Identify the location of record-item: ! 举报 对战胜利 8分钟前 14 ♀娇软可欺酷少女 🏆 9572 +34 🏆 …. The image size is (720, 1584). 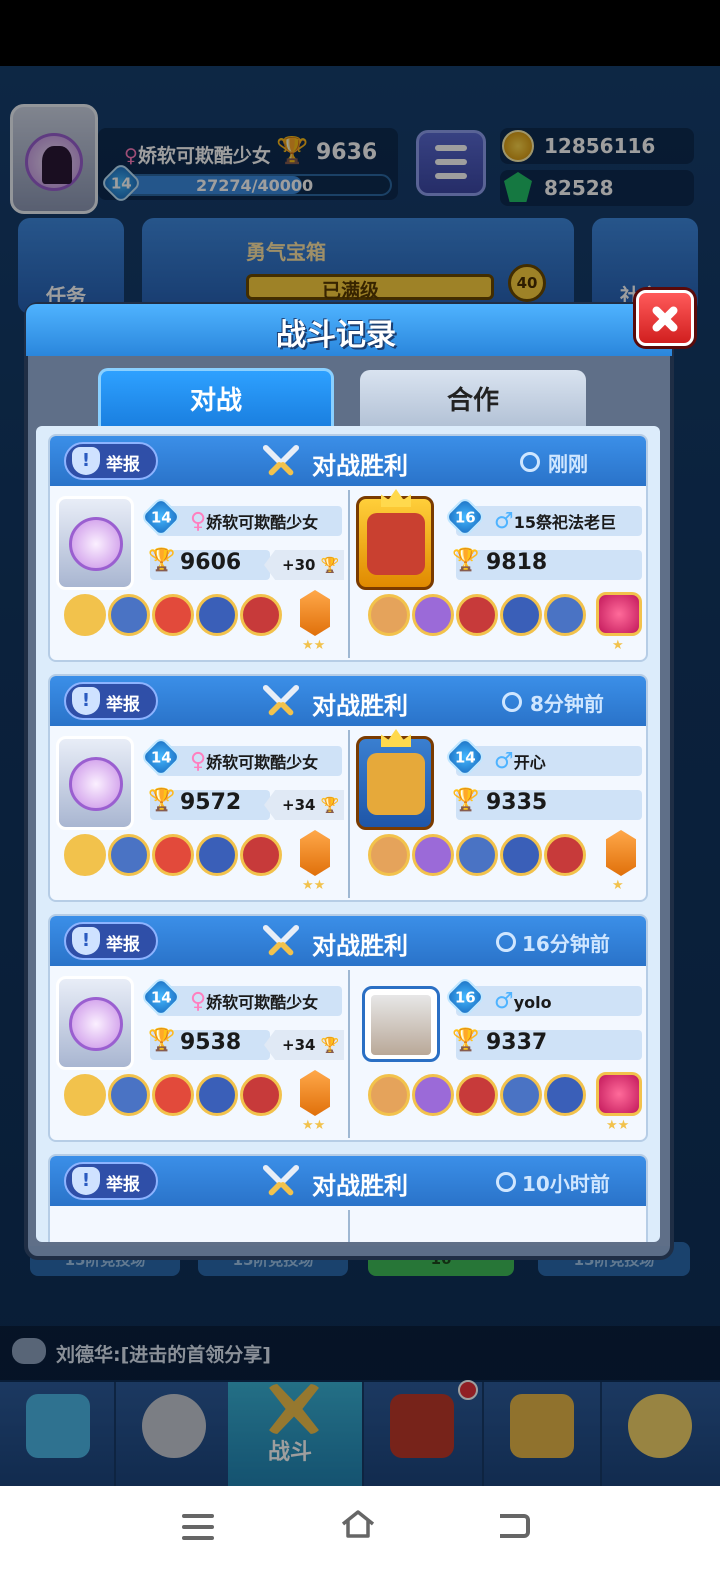
(348, 788).